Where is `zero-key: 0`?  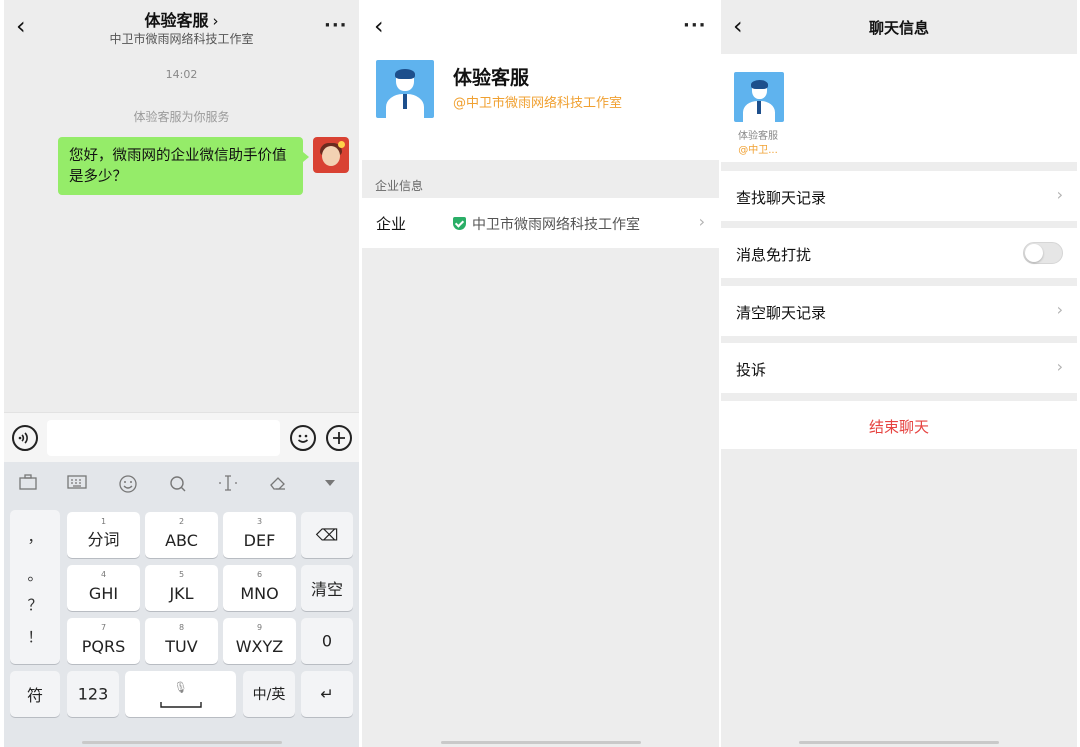
zero-key: 0 is located at coordinates (327, 641).